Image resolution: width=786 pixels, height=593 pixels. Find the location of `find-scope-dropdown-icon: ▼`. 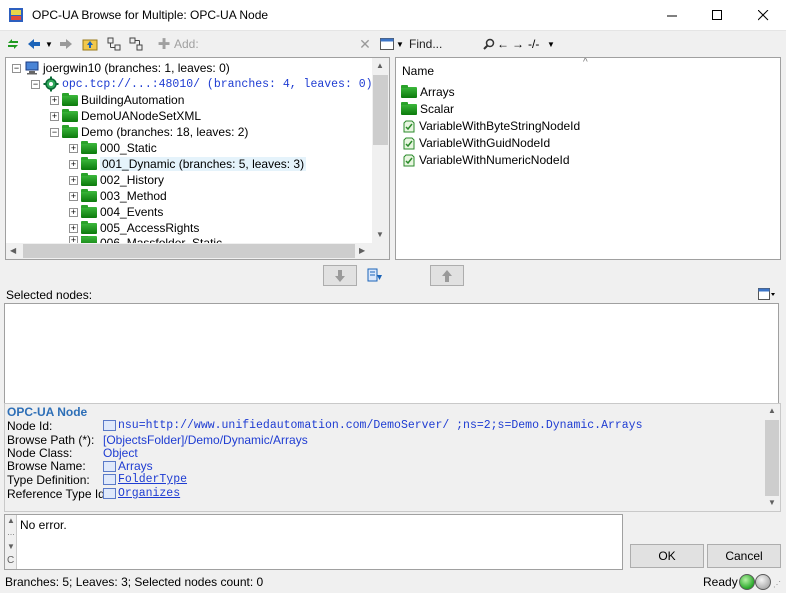

find-scope-dropdown-icon: ▼ is located at coordinates (551, 44).